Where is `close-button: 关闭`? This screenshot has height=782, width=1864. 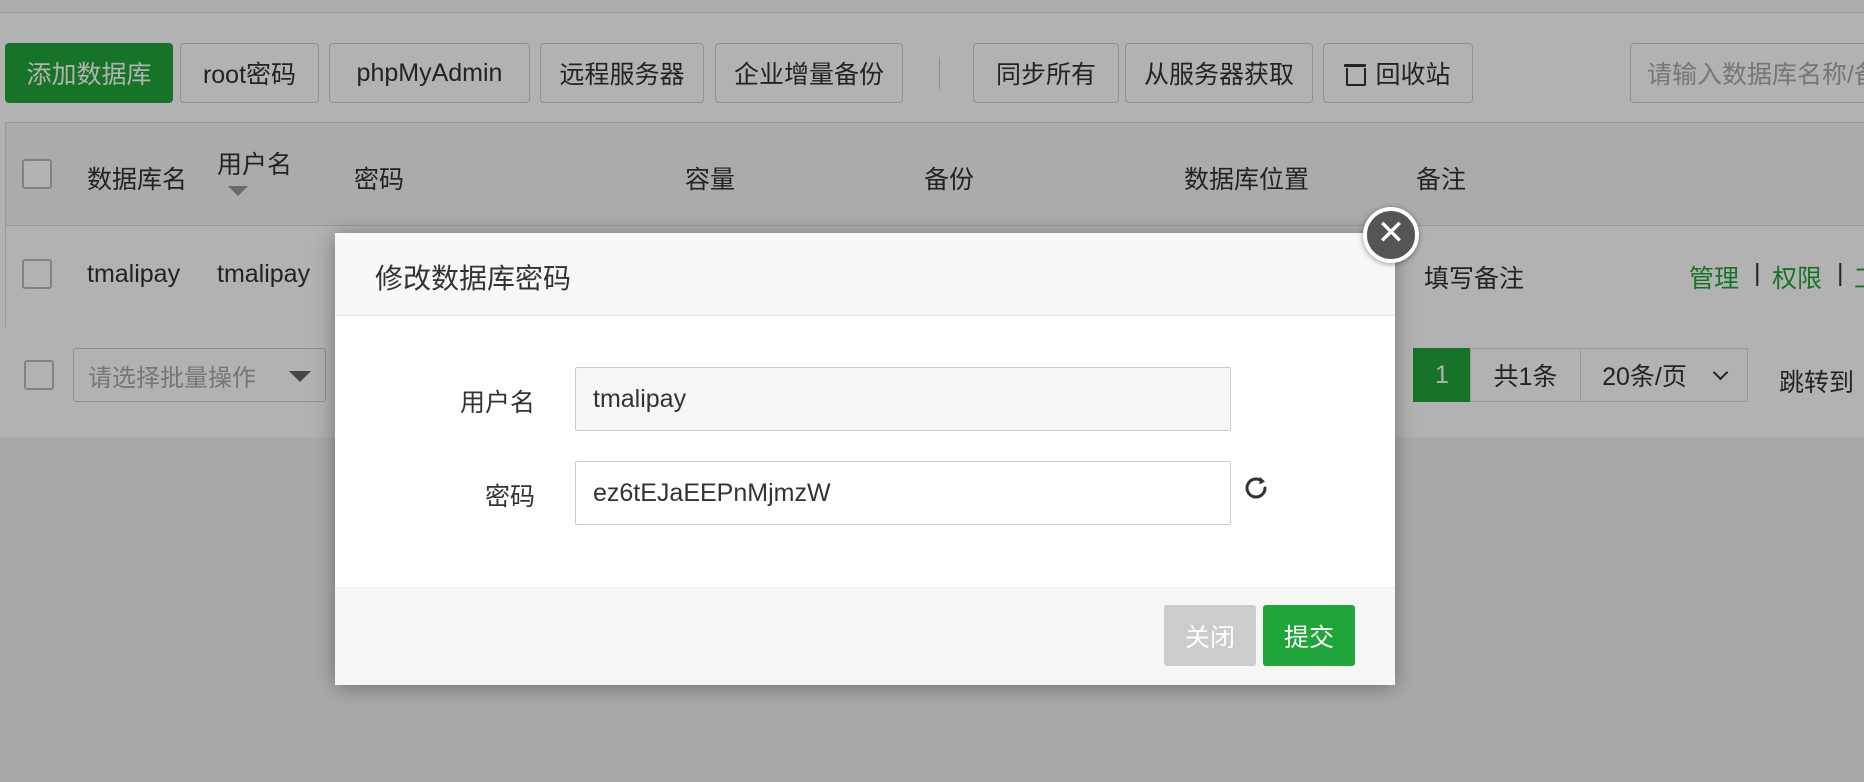
close-button: 关闭 is located at coordinates (1210, 635).